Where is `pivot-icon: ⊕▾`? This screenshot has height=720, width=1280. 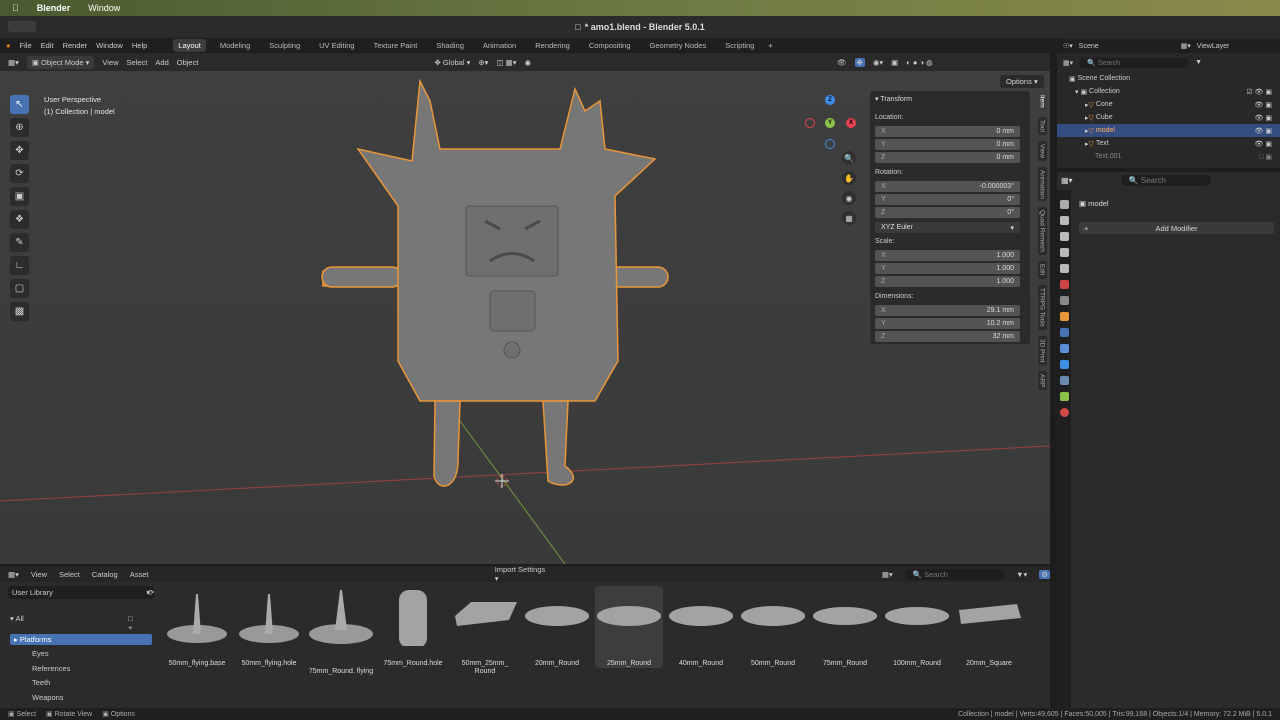
pivot-icon: ⊕▾ is located at coordinates (483, 62).